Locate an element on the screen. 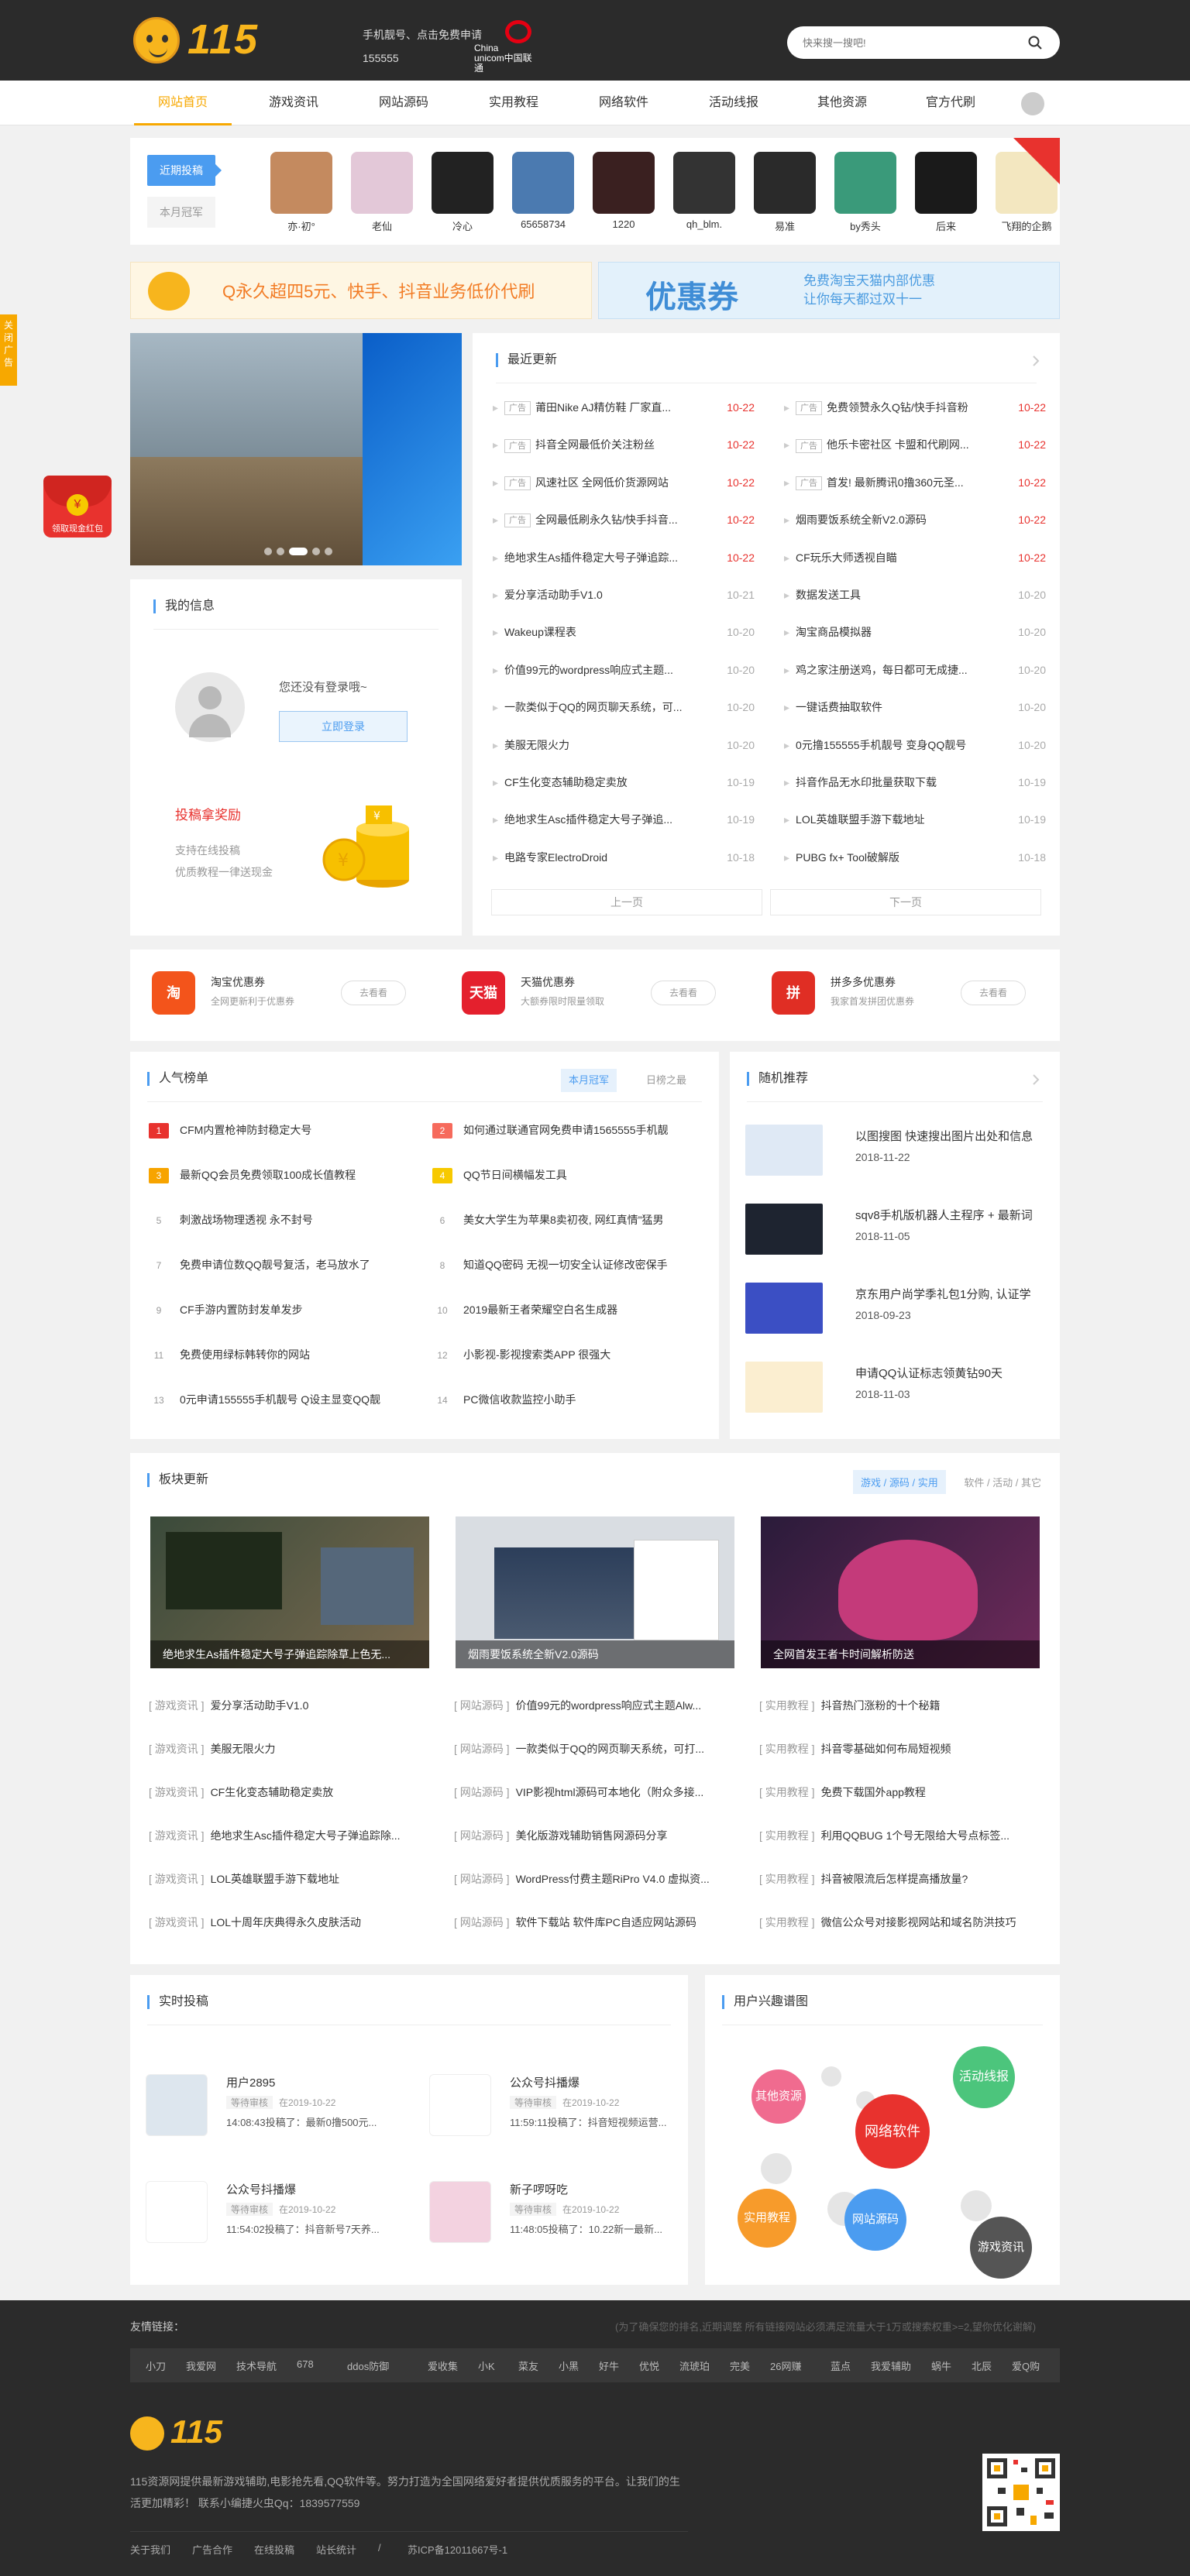 Image resolution: width=1190 pixels, height=2576 pixels. block-list-item: [ 游戏资讯 ] CF生化变态辅助稳定卖放 is located at coordinates (289, 1793).